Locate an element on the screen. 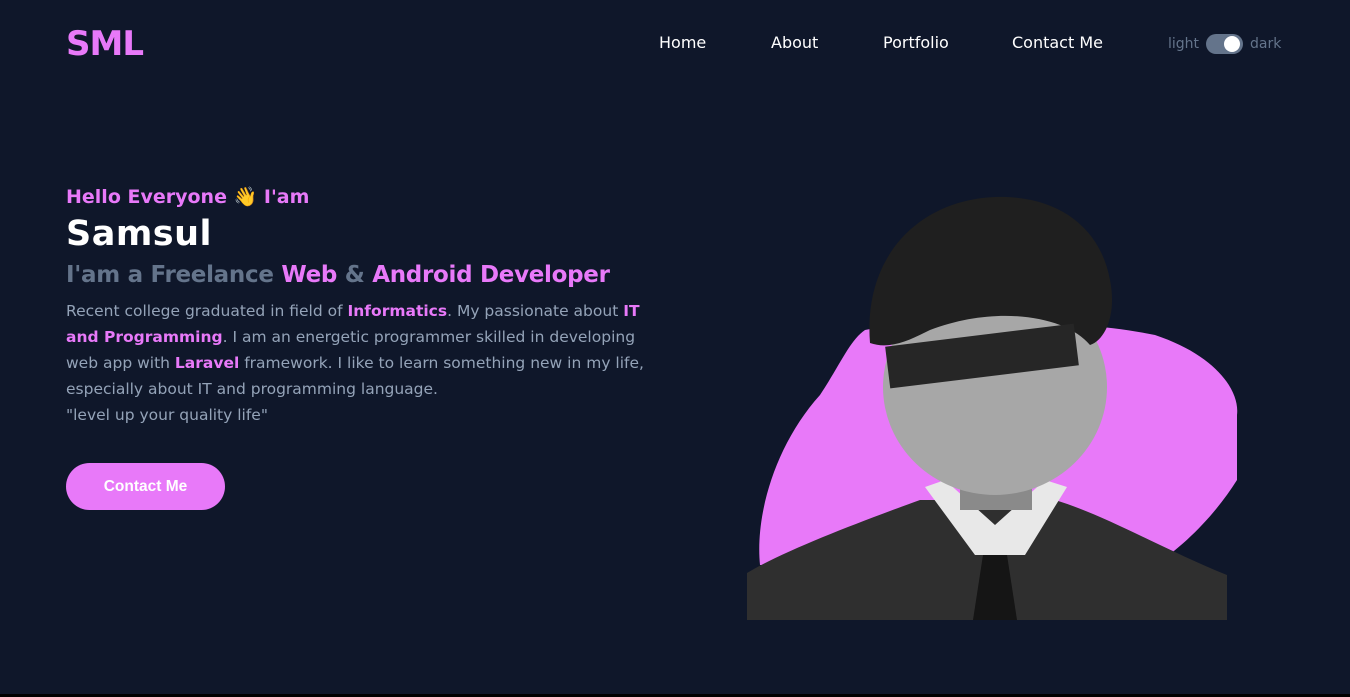  theme-dark-label: dark is located at coordinates (1266, 44).